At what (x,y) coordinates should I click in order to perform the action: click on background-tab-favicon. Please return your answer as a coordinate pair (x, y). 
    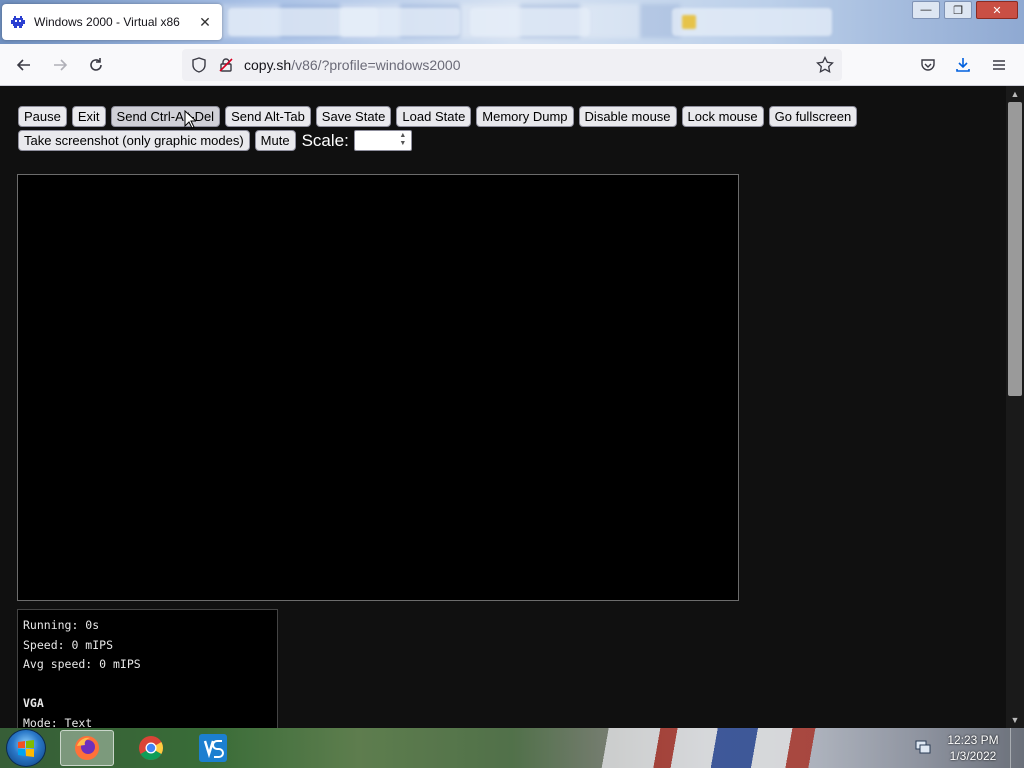
    Looking at the image, I should click on (689, 22).